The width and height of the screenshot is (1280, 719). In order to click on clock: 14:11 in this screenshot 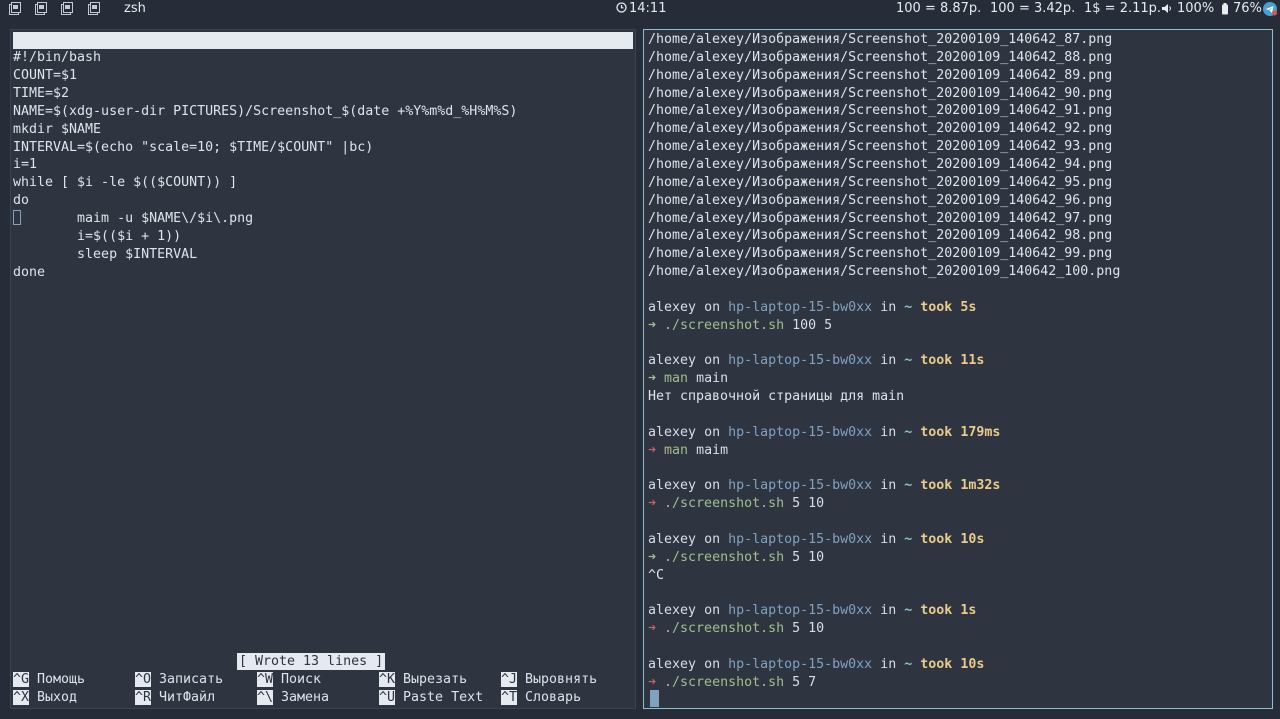, I will do `click(641, 8)`.